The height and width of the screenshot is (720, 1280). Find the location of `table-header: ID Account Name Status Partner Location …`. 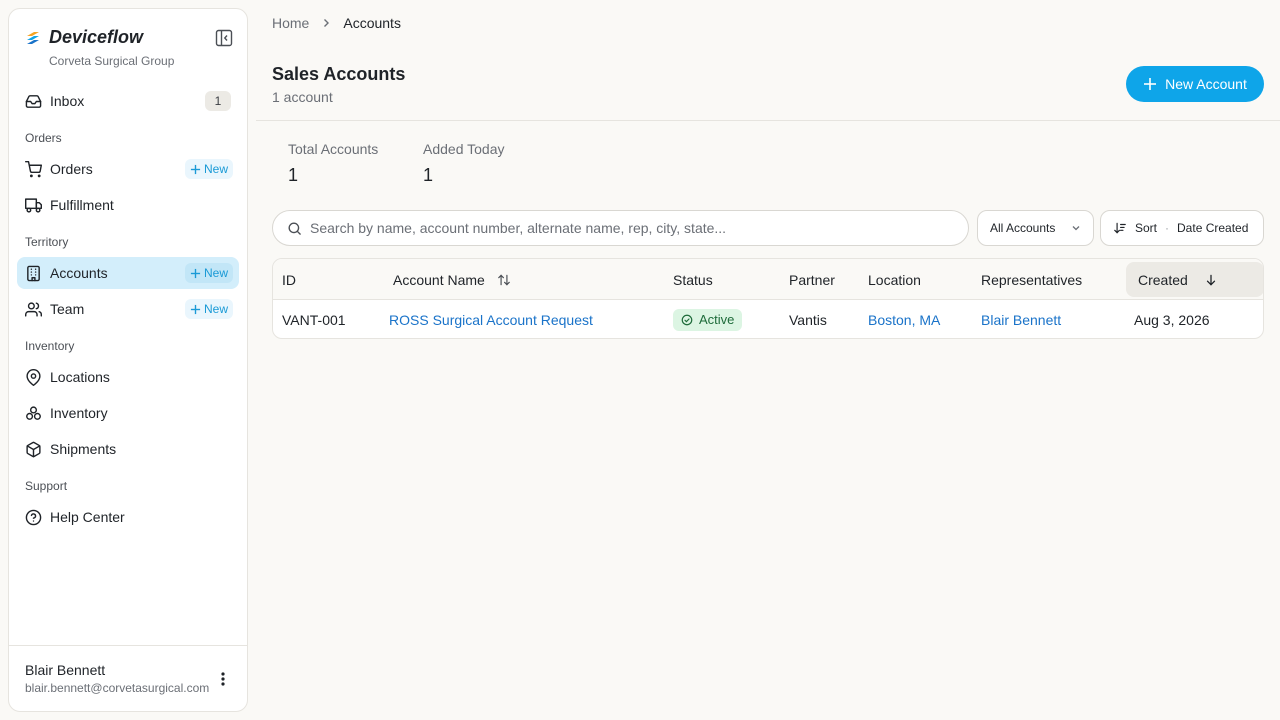

table-header: ID Account Name Status Partner Location … is located at coordinates (768, 279).